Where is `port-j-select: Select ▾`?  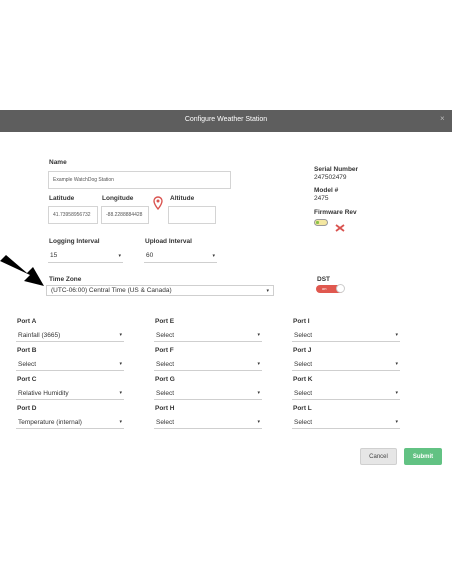 port-j-select: Select ▾ is located at coordinates (346, 364).